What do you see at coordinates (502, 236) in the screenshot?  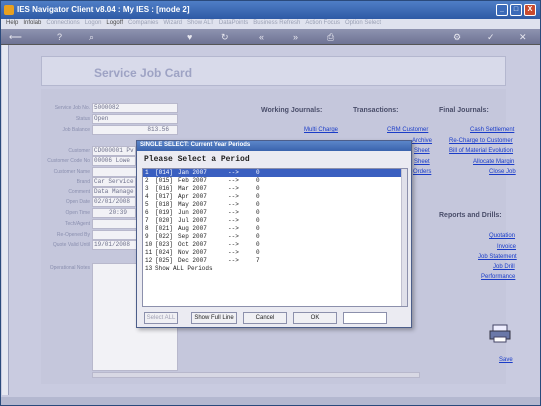 I see `quotation-link: Quotation` at bounding box center [502, 236].